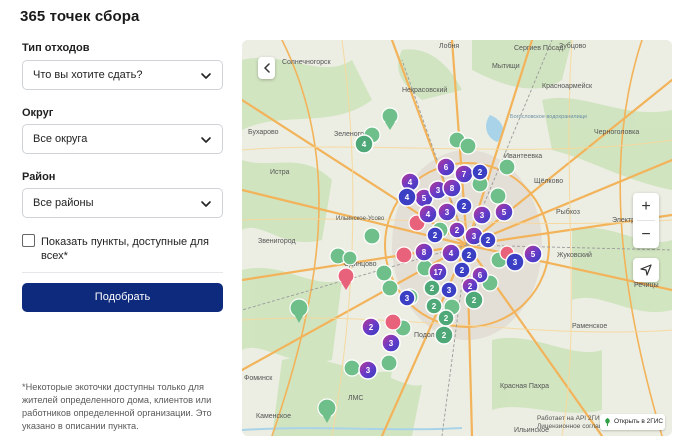 The image size is (680, 442). I want to click on place-label: Красноармейск, so click(567, 86).